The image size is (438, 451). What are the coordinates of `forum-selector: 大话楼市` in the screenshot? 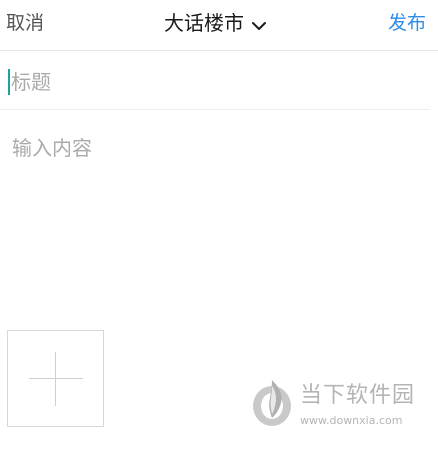 It's located at (215, 23).